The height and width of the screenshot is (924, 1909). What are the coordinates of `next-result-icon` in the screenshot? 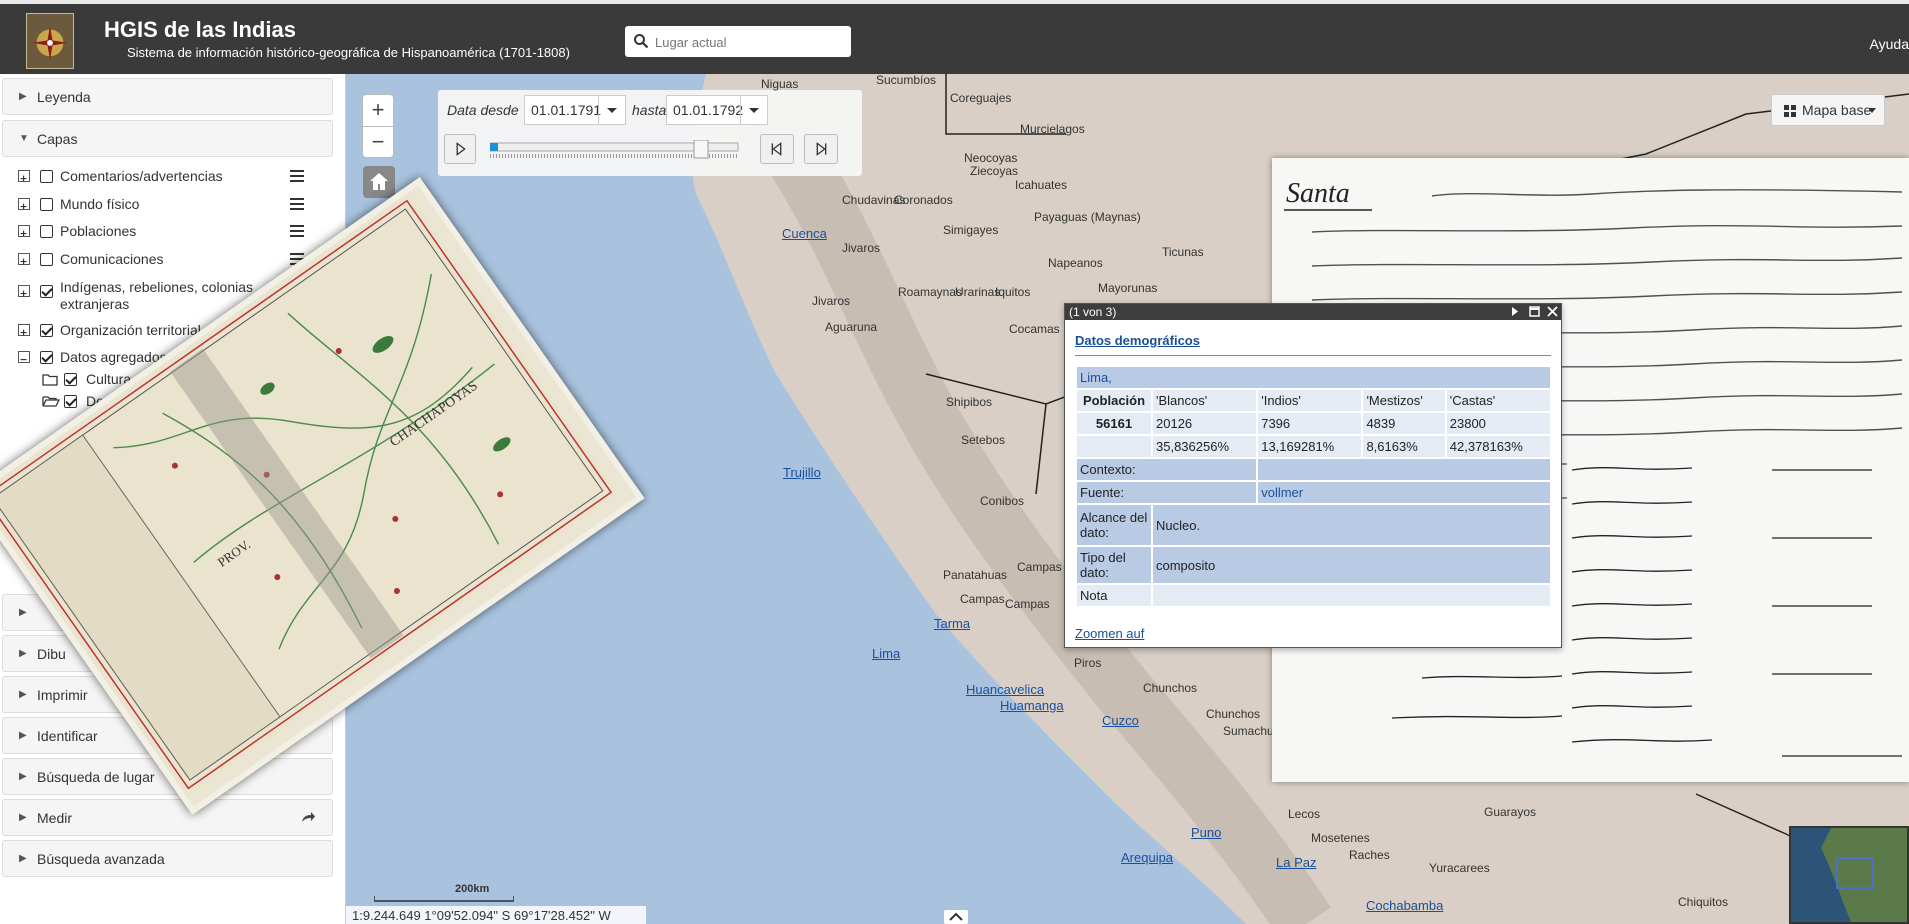 It's located at (1514, 311).